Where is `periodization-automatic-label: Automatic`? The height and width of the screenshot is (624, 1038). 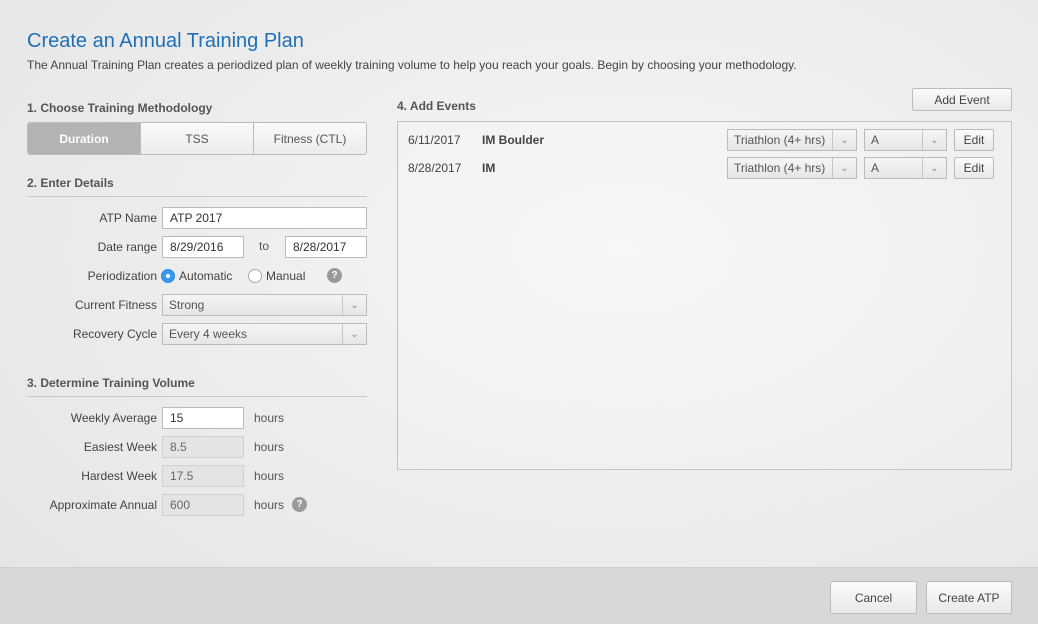
periodization-automatic-label: Automatic is located at coordinates (206, 276).